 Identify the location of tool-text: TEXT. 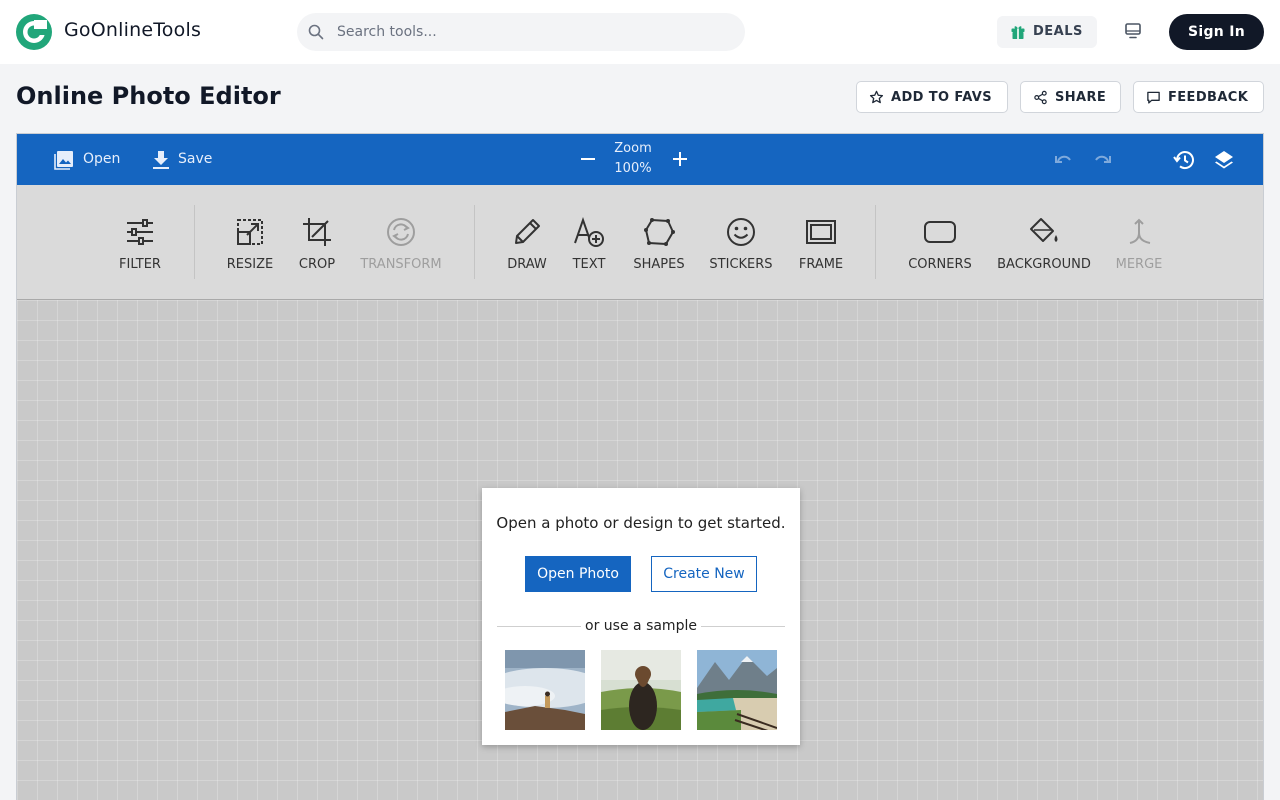
(589, 242).